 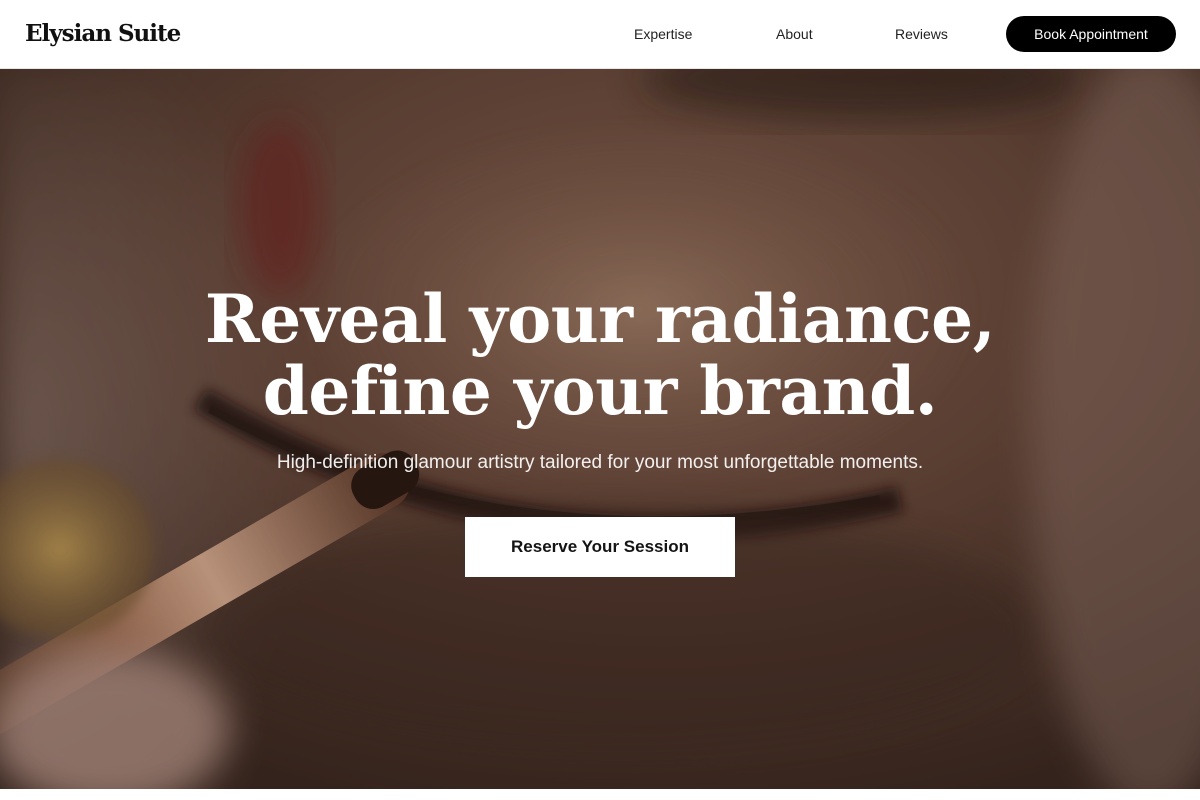 What do you see at coordinates (600, 547) in the screenshot?
I see `reserve-session-button: Reserve Your Session` at bounding box center [600, 547].